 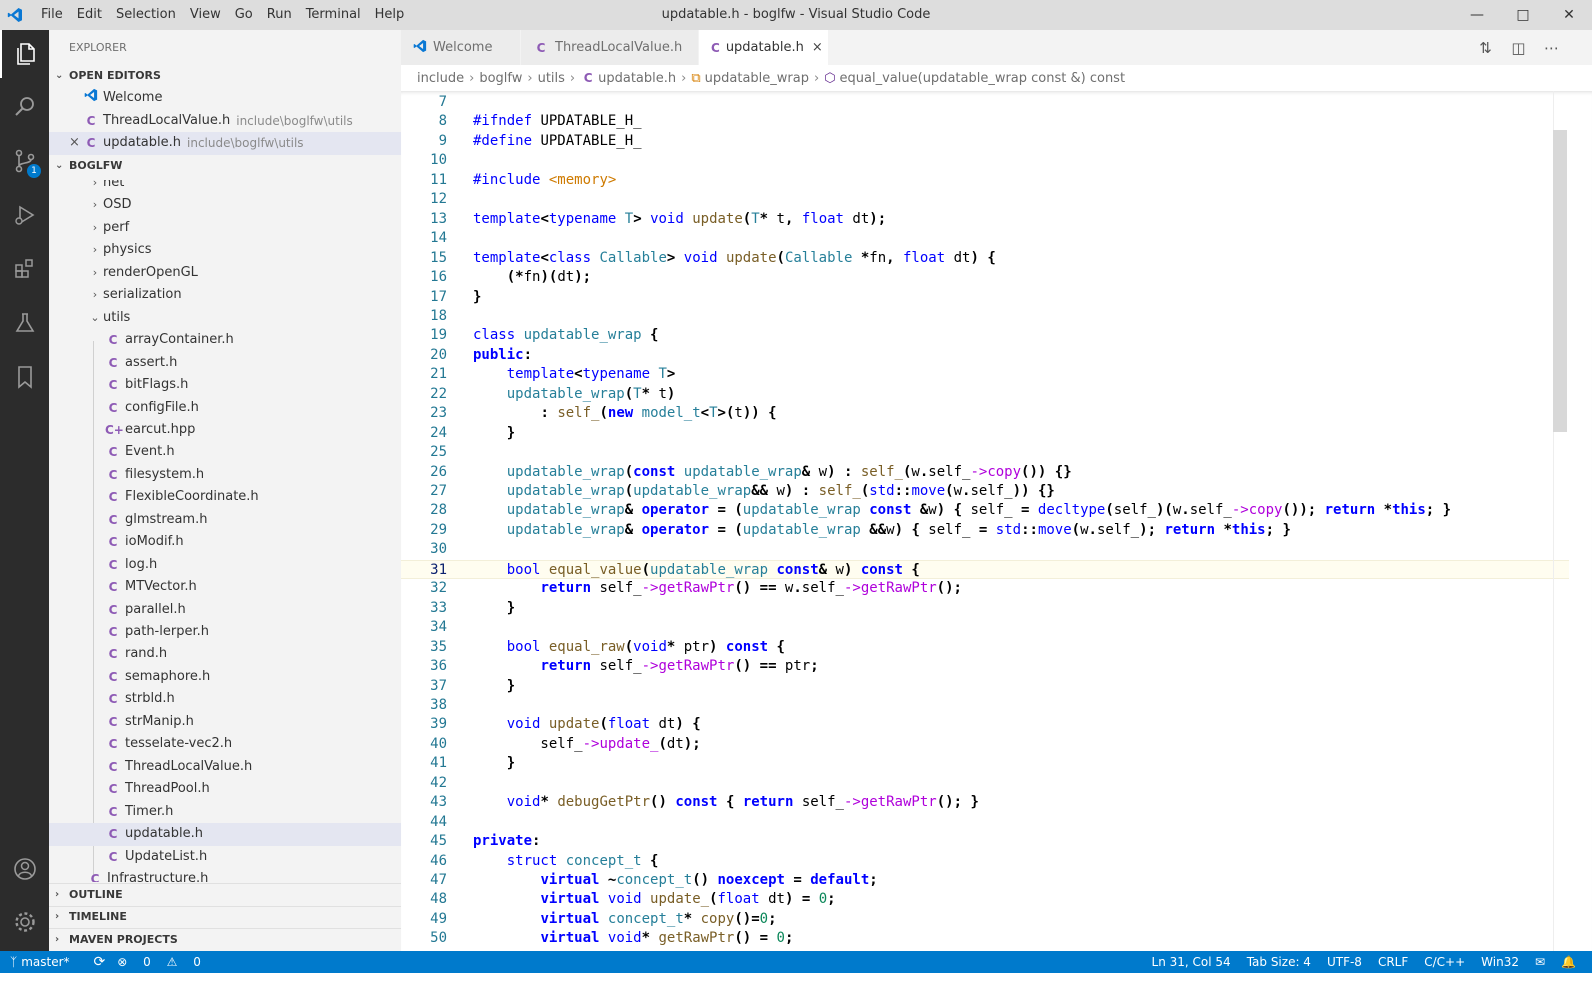 I want to click on tree-file: Cfilesystem.h, so click(x=225, y=475).